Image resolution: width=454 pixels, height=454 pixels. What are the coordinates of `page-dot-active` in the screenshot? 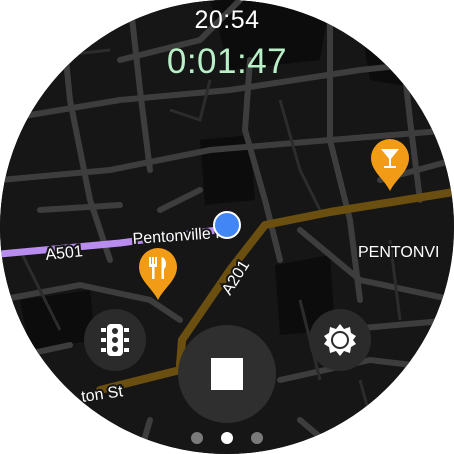 It's located at (227, 438).